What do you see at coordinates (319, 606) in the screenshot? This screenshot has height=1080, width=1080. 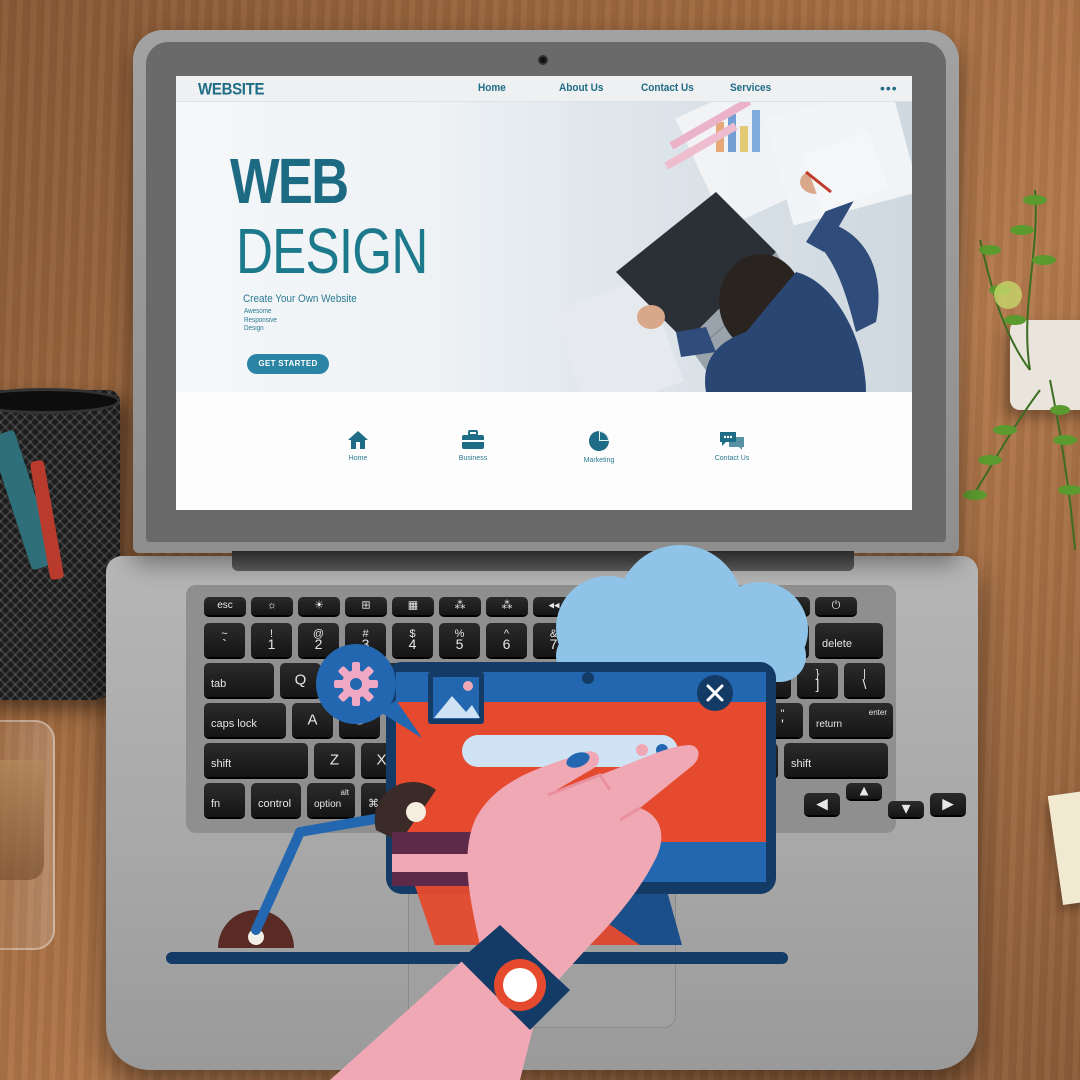 I see `keyboard-key: ☀` at bounding box center [319, 606].